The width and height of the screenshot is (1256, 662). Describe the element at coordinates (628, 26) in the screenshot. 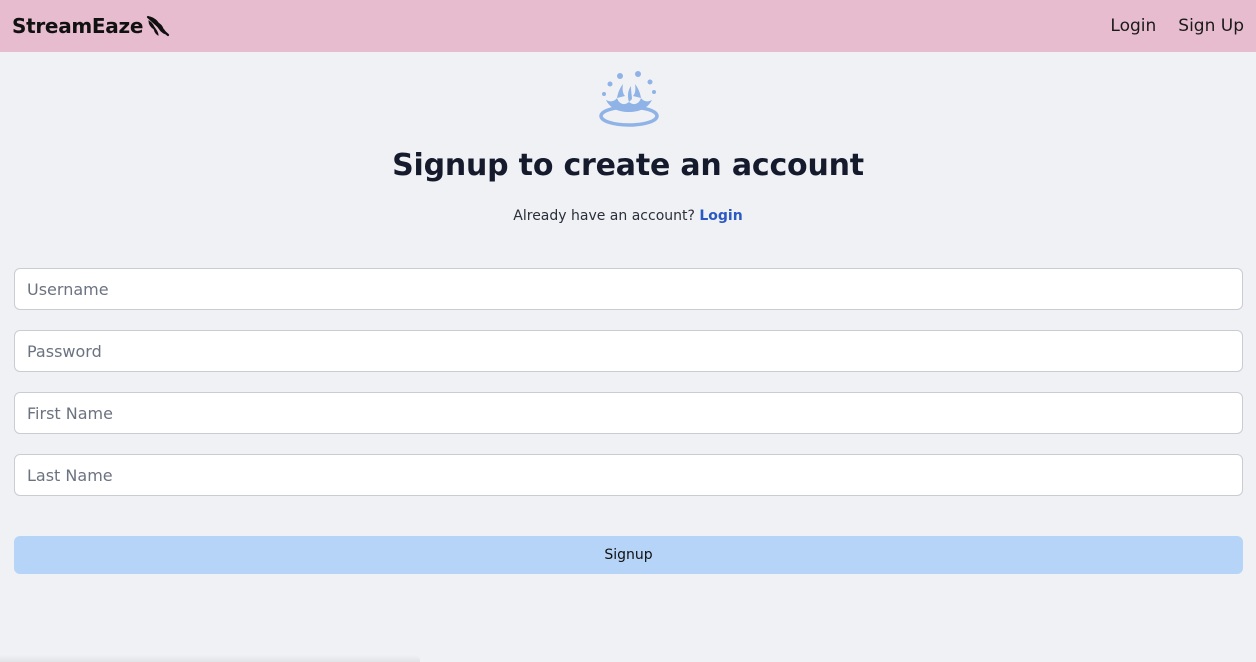

I see `top-navbar: StreamEaze Login Sign Up` at that location.